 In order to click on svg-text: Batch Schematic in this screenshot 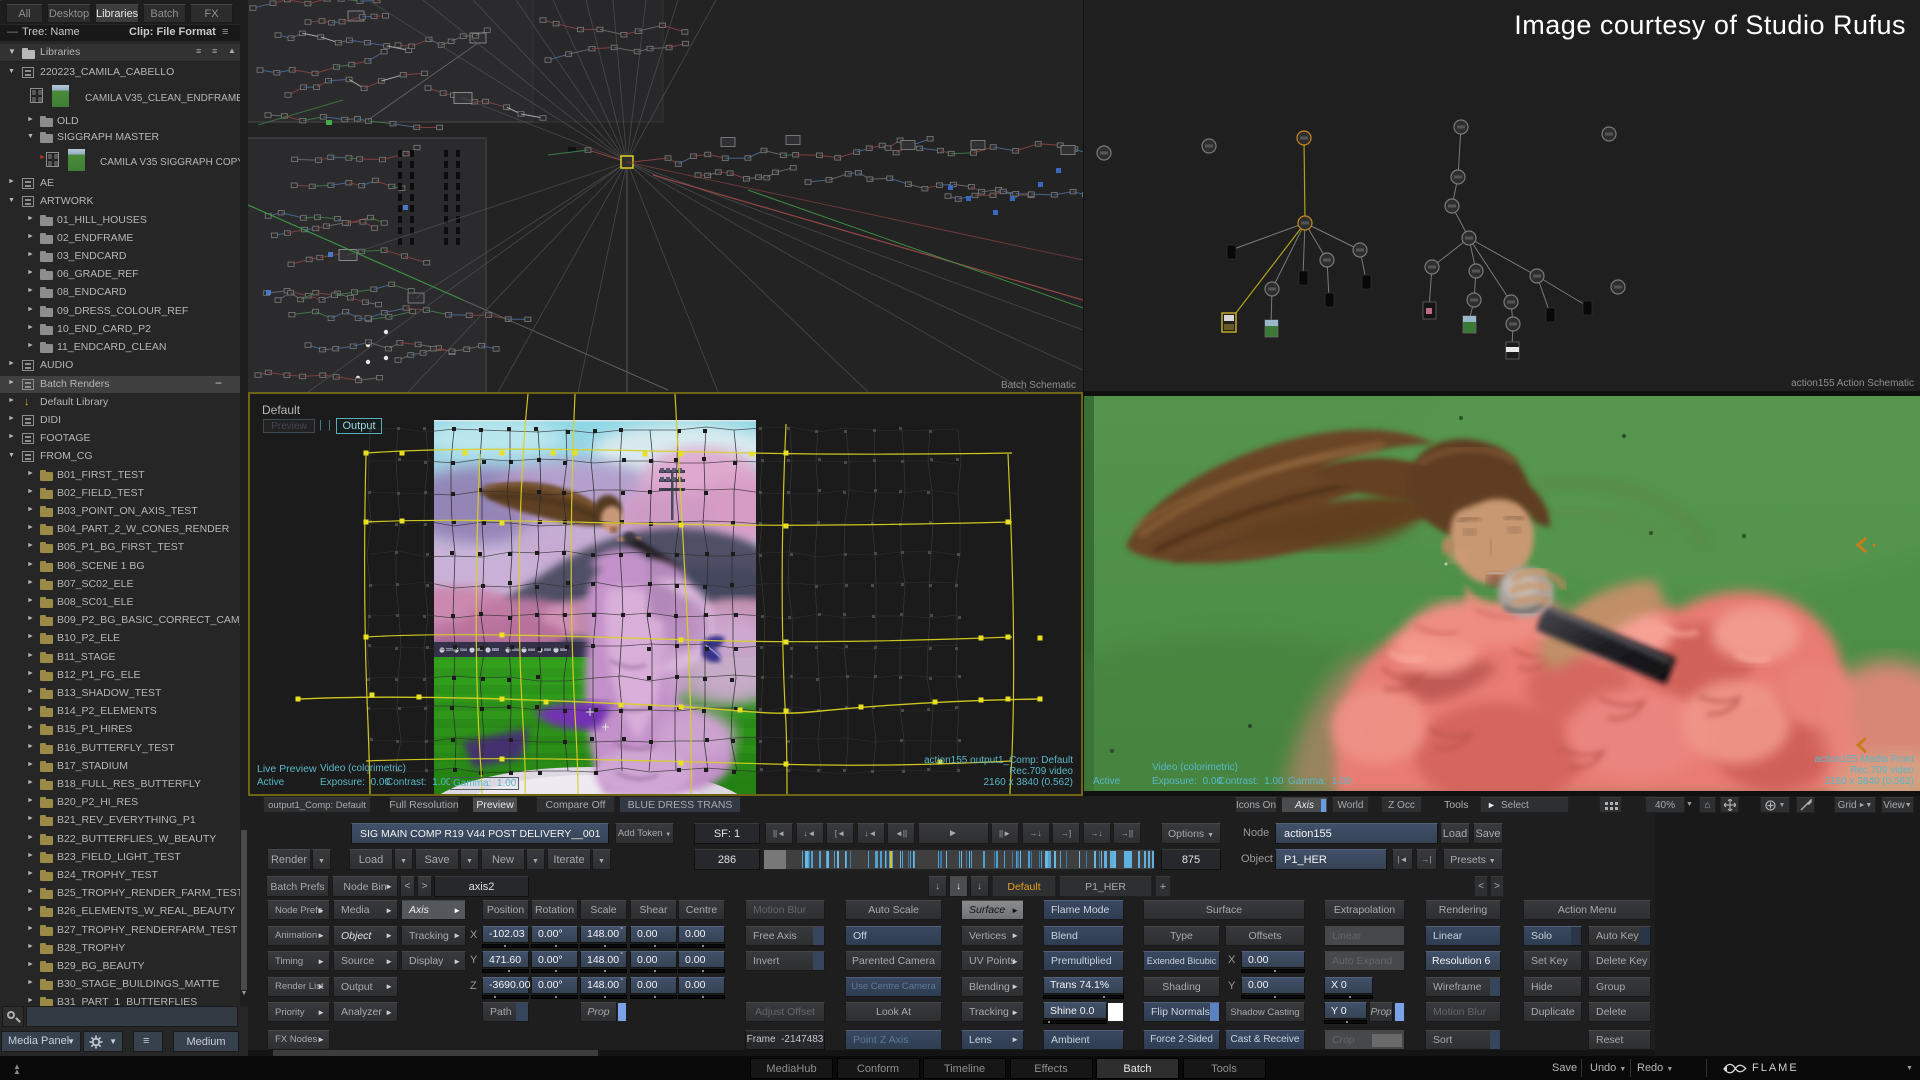, I will do `click(1038, 385)`.